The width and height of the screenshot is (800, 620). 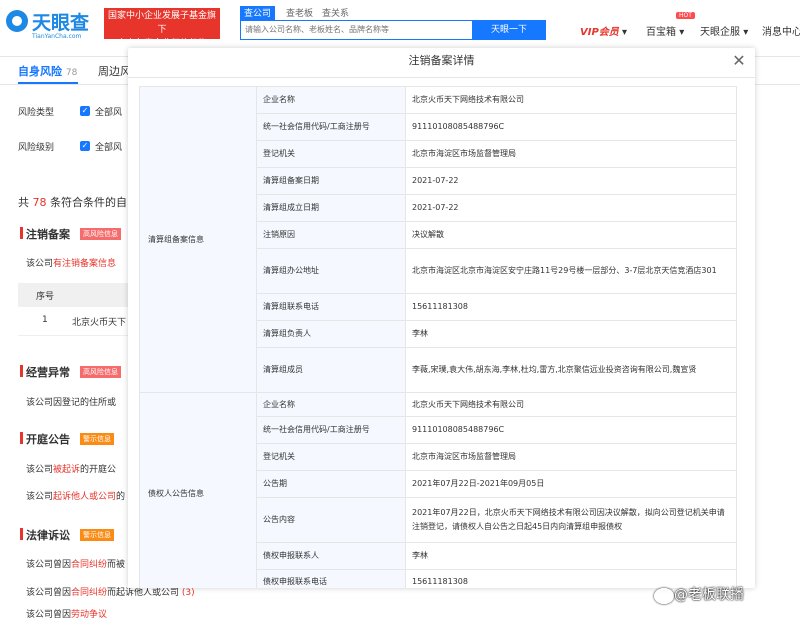 I want to click on search-button: 天眼一下, so click(x=509, y=30).